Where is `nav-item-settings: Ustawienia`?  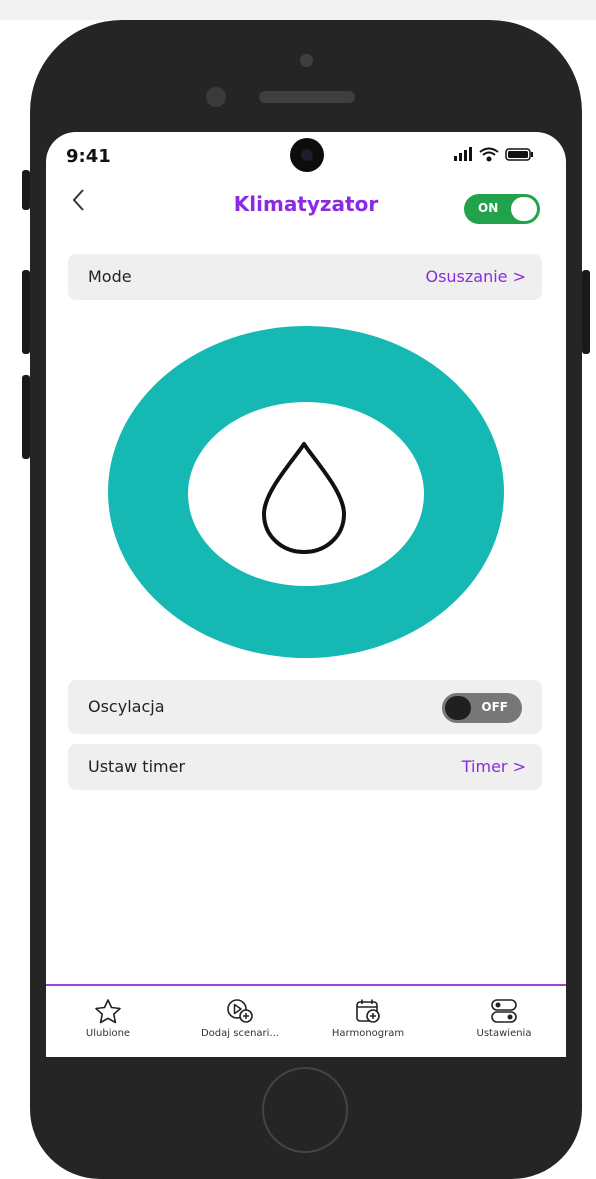
nav-item-settings: Ustawienia is located at coordinates (504, 1018).